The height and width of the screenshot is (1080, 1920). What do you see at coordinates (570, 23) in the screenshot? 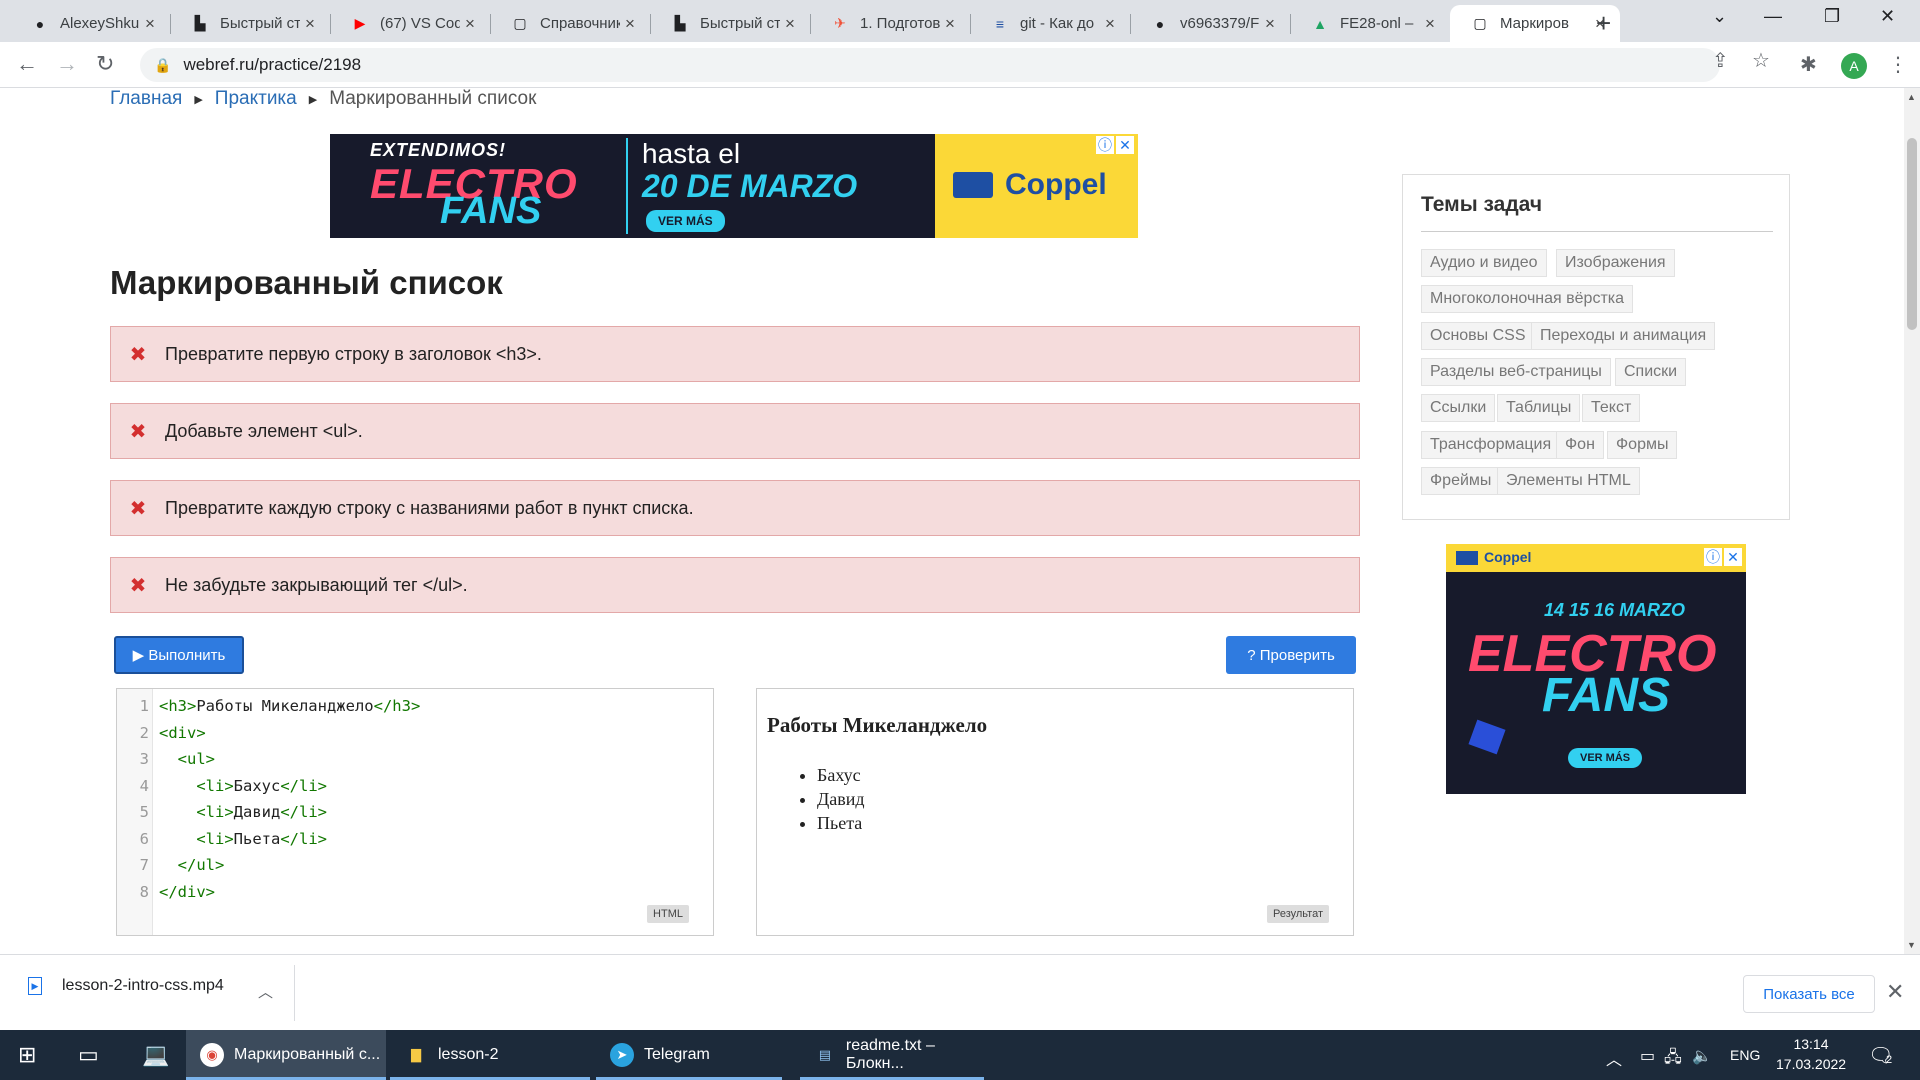
I see `browser-tab: ▢ Справочник ×` at bounding box center [570, 23].